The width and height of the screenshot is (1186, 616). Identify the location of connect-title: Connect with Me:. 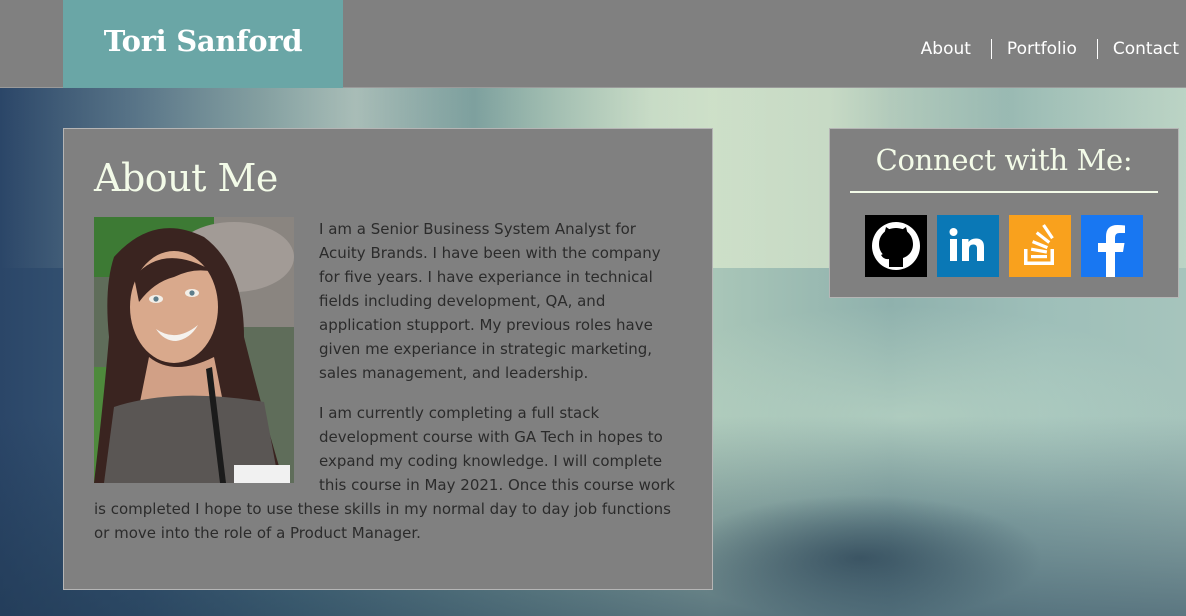
(1004, 167).